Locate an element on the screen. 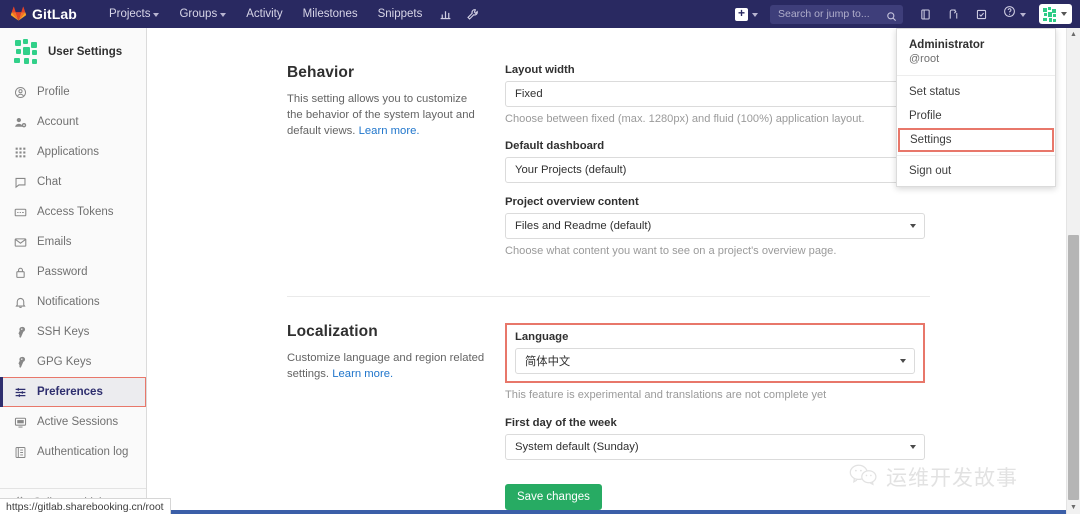  first-day-of-week-value: System default (Sunday) is located at coordinates (577, 447).